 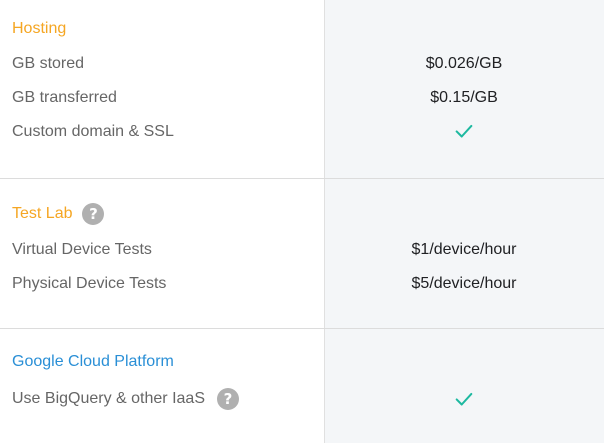 What do you see at coordinates (89, 283) in the screenshot?
I see `row-label-physical-device-tests: Physical Device Tests` at bounding box center [89, 283].